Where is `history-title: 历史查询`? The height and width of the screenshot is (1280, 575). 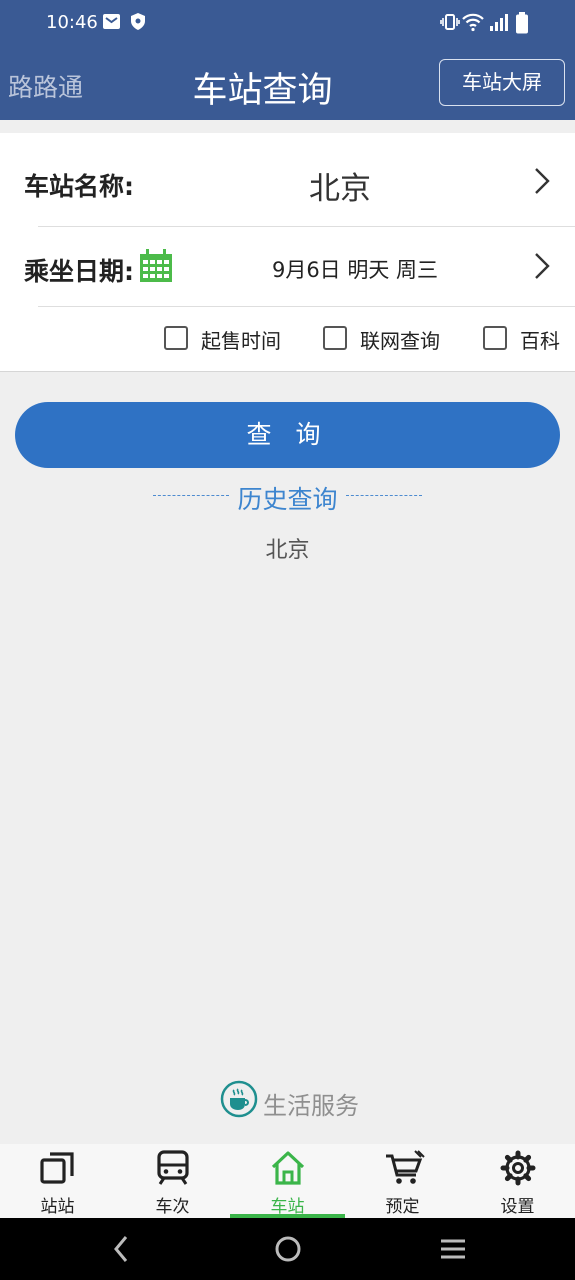 history-title: 历史查询 is located at coordinates (287, 499).